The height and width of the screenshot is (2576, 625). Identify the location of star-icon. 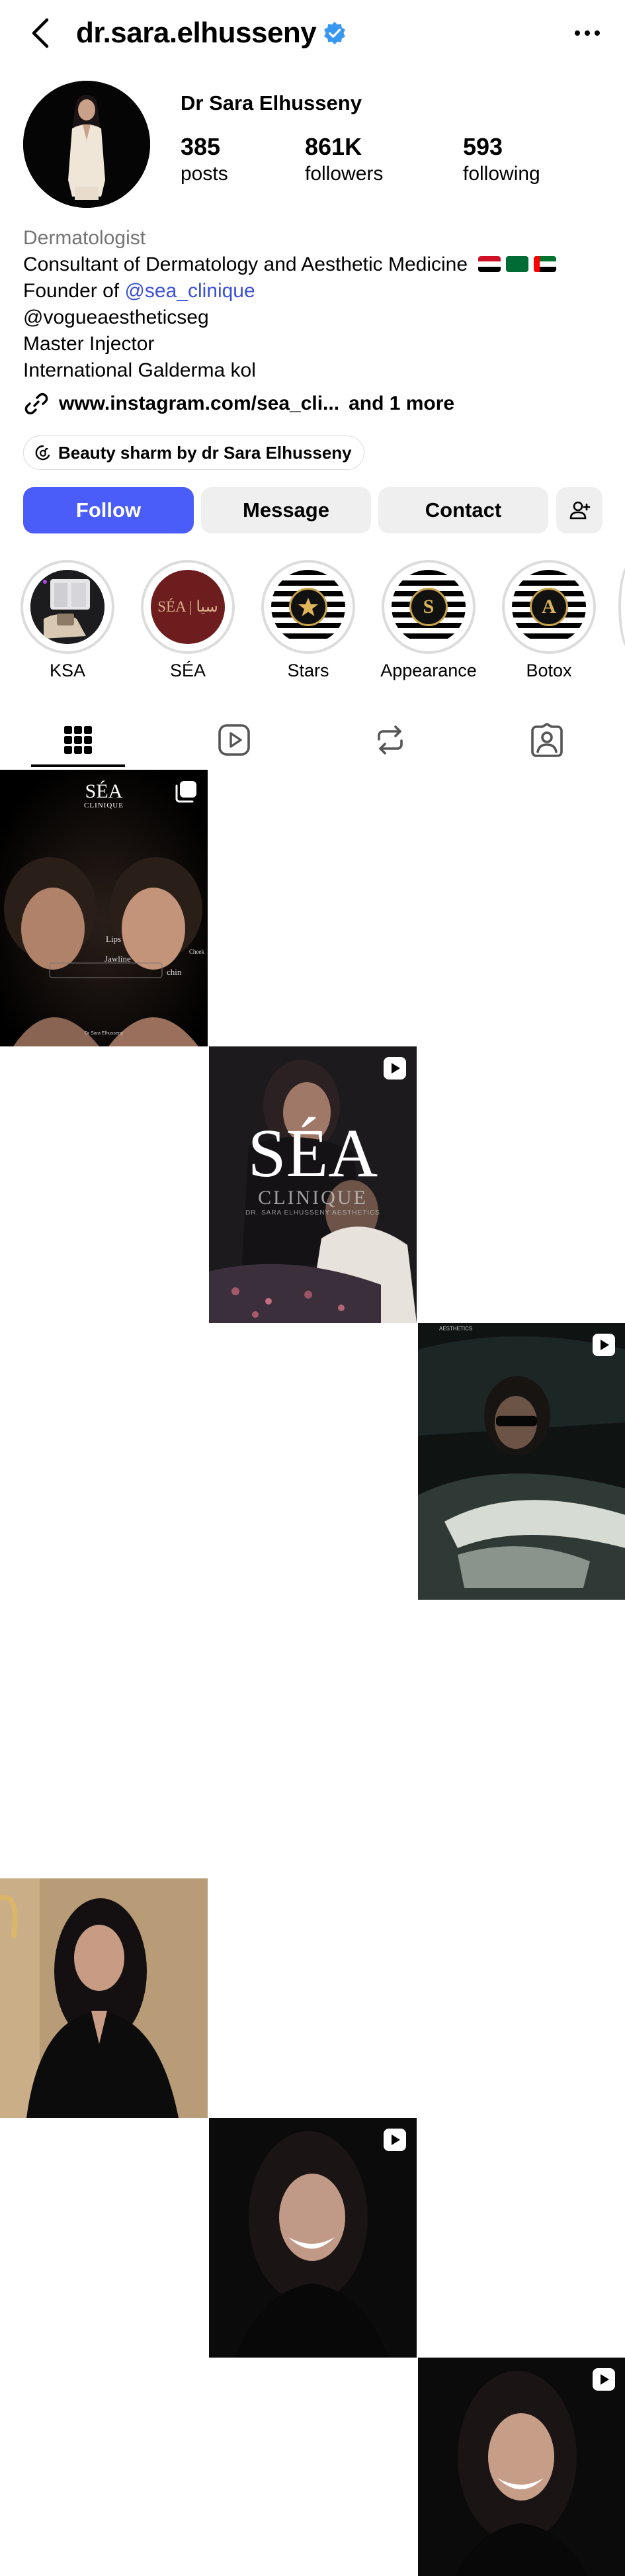
(308, 607).